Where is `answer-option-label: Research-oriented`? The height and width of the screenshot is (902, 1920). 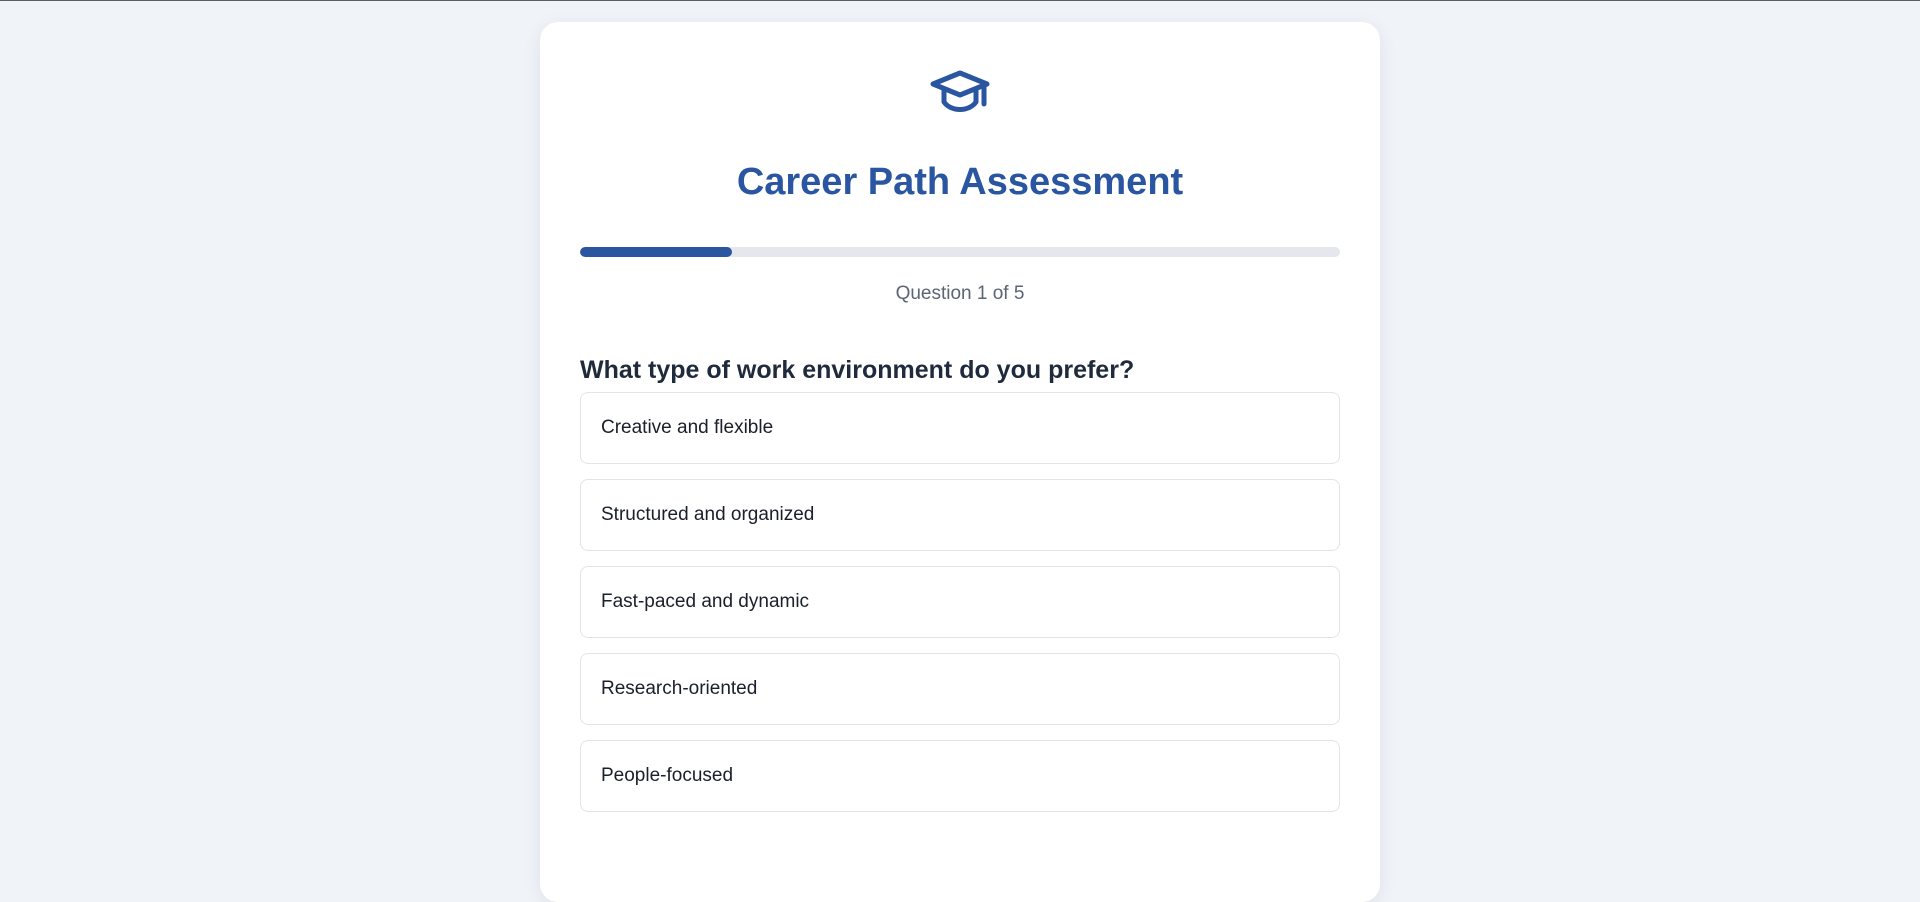
answer-option-label: Research-oriented is located at coordinates (679, 688).